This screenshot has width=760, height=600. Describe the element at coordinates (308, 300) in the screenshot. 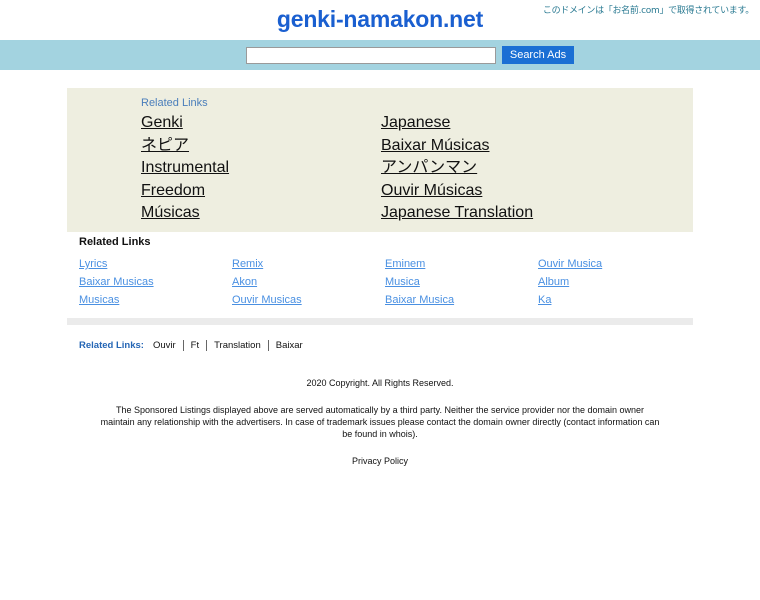

I see `related-link: Ouvir Musicas` at that location.